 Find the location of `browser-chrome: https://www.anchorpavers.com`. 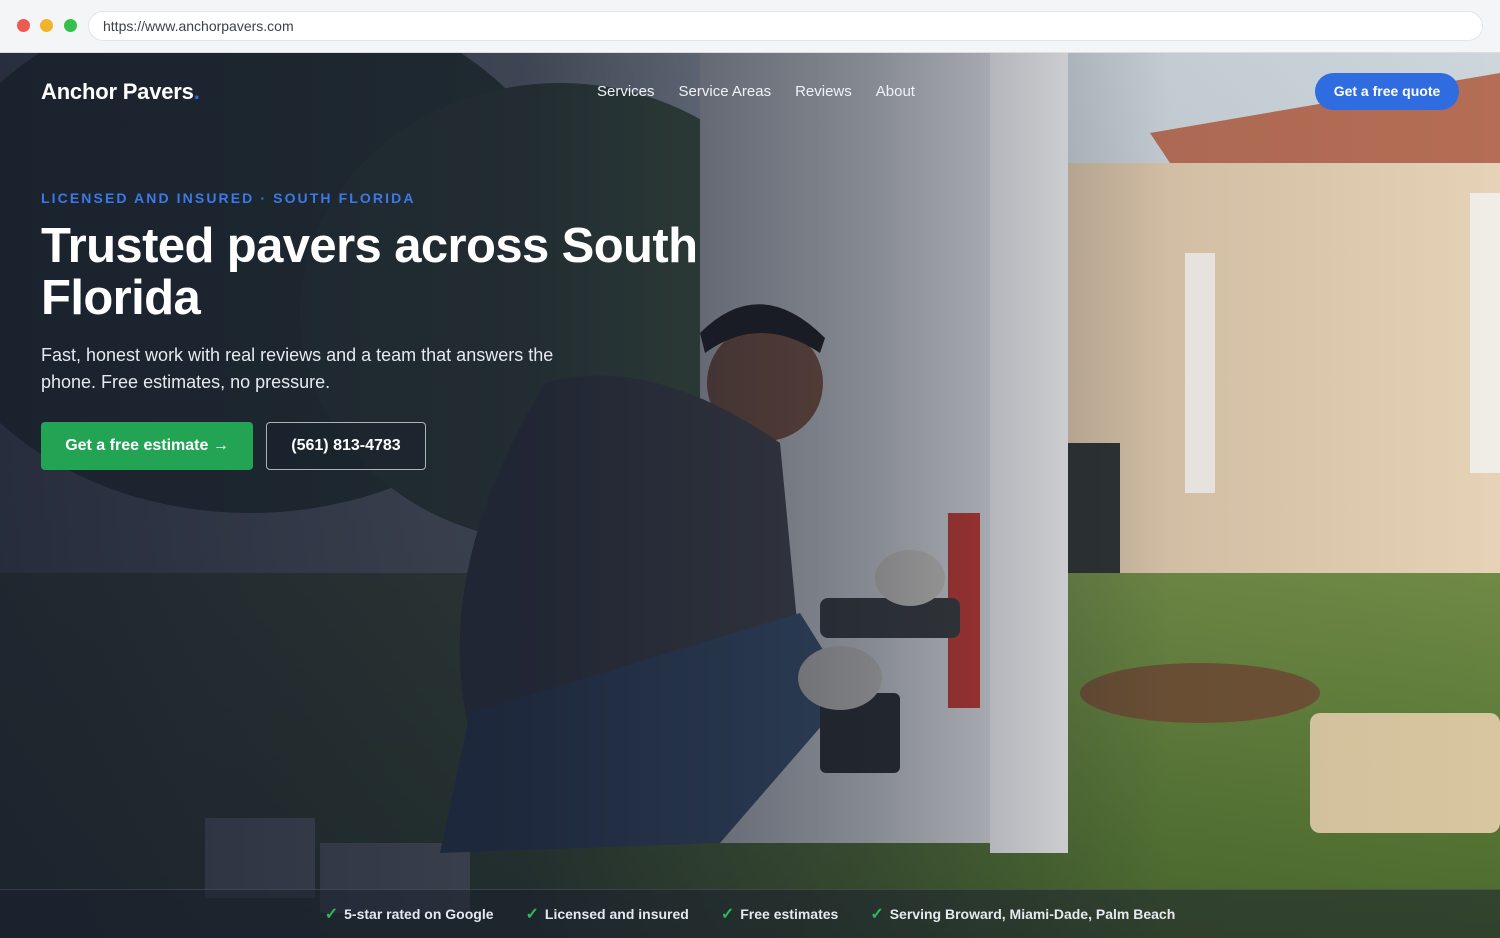

browser-chrome: https://www.anchorpavers.com is located at coordinates (750, 26).